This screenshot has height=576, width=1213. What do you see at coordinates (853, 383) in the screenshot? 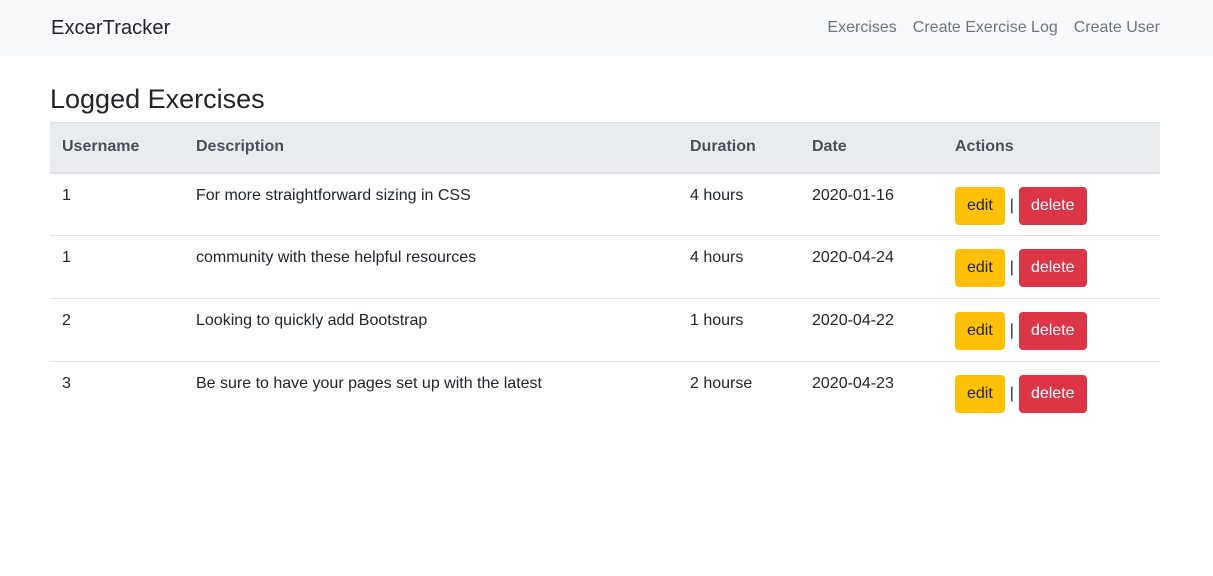
I see `cell-date: 2020-04-23` at bounding box center [853, 383].